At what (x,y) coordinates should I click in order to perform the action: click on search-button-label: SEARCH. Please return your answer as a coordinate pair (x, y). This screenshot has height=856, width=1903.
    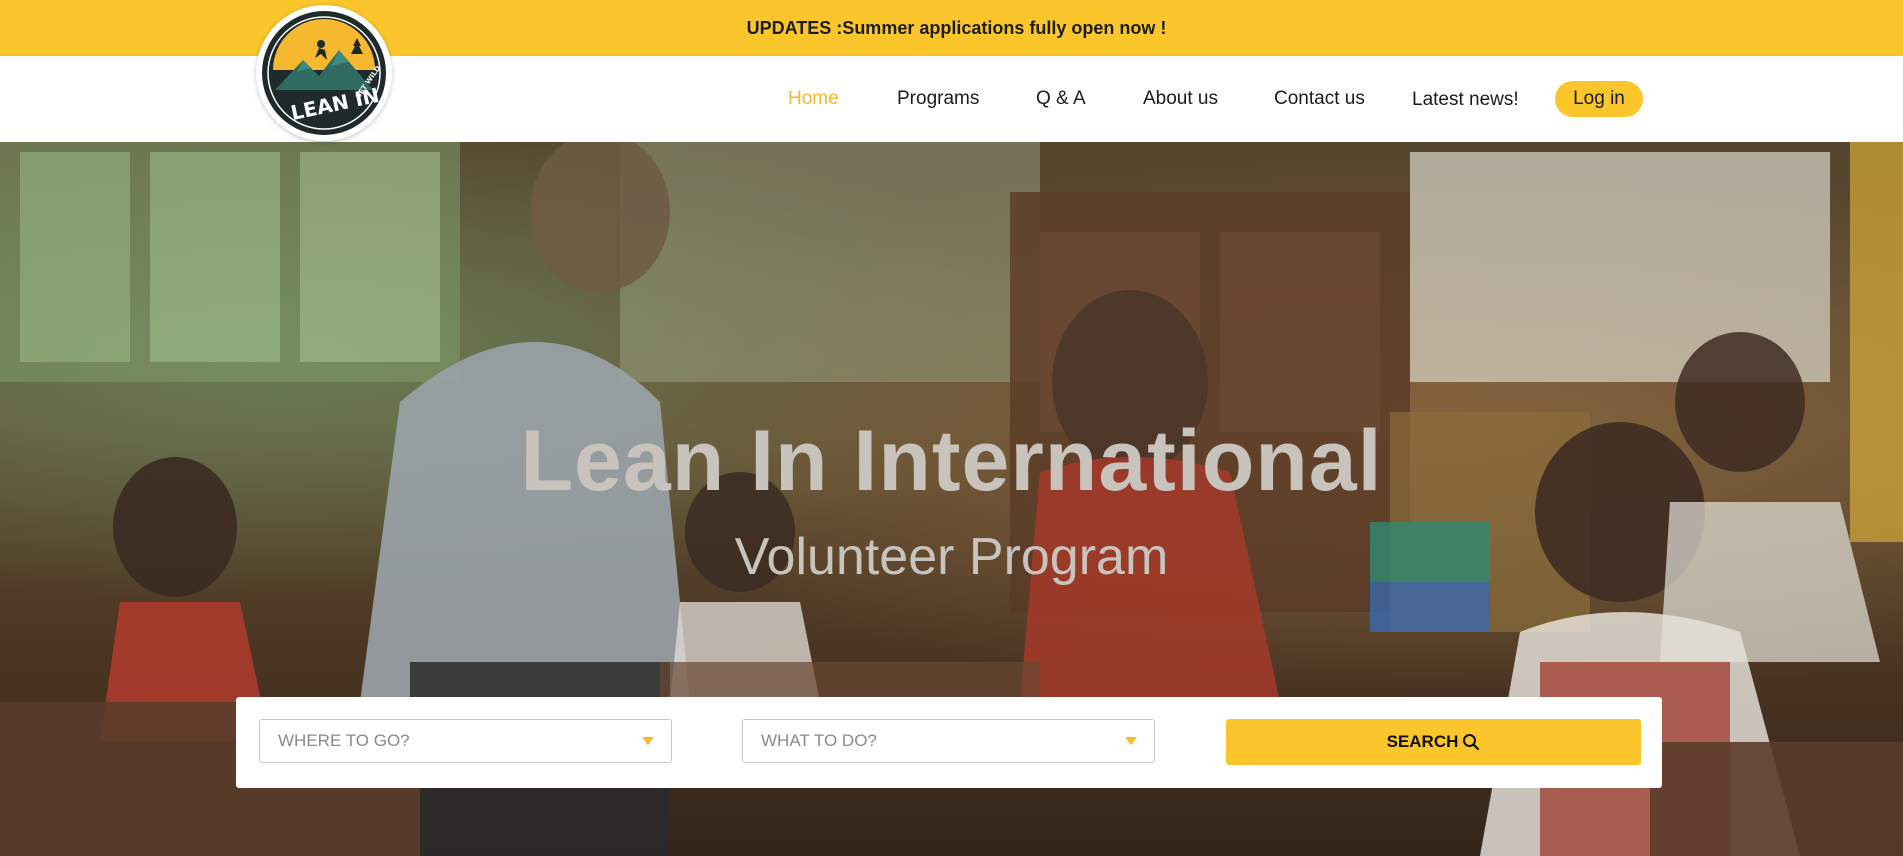
    Looking at the image, I should click on (1422, 741).